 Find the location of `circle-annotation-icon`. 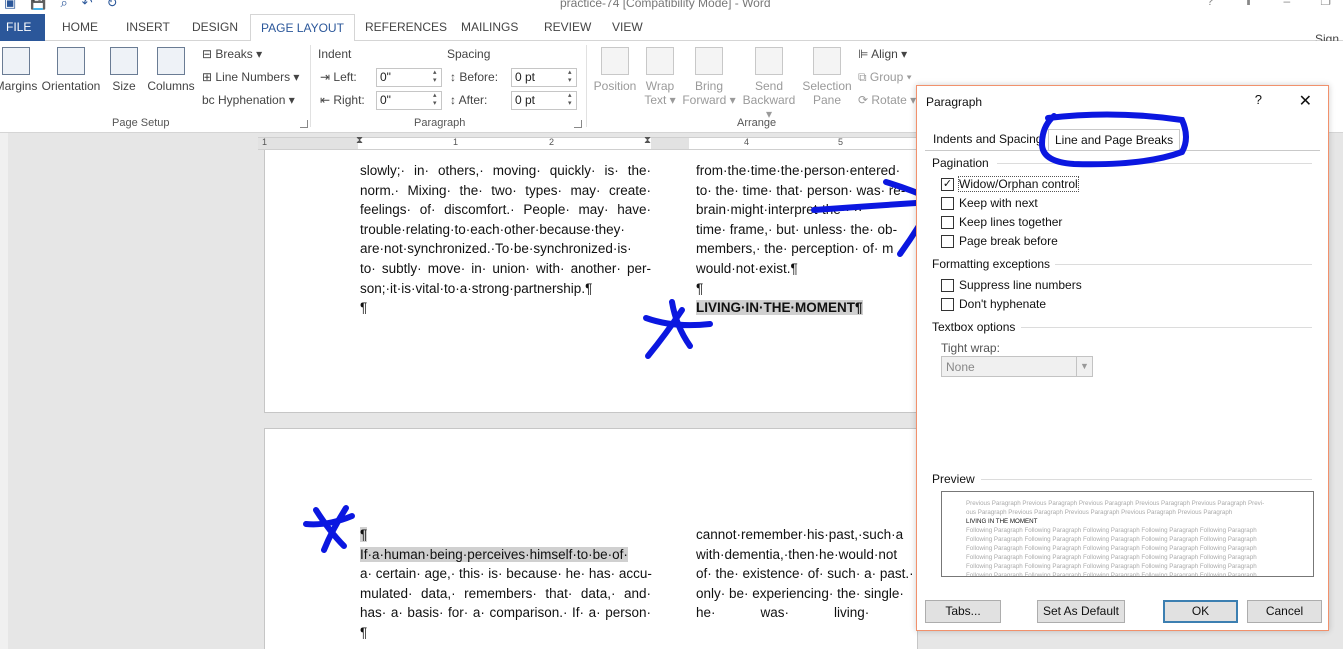

circle-annotation-icon is located at coordinates (1113, 139).